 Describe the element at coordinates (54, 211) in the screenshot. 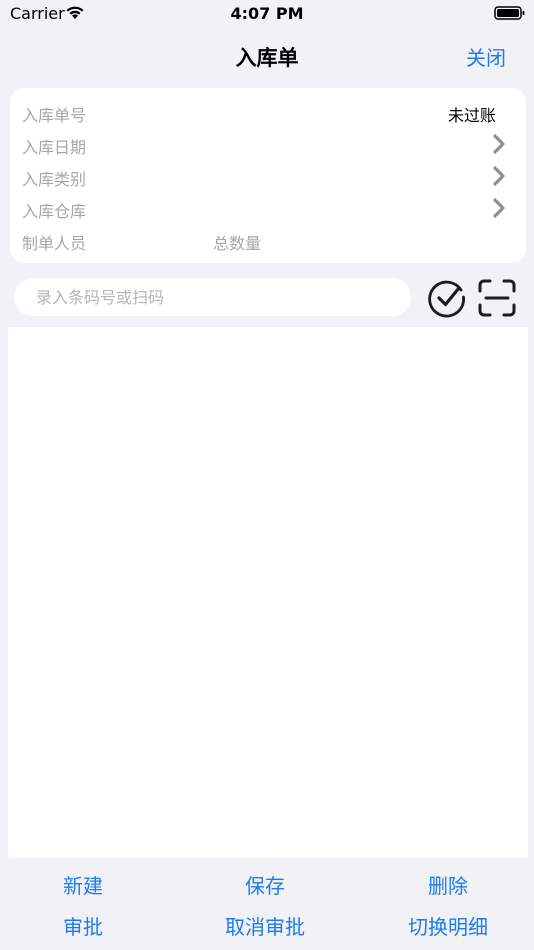

I see `warehouse-label: 入库仓库` at that location.